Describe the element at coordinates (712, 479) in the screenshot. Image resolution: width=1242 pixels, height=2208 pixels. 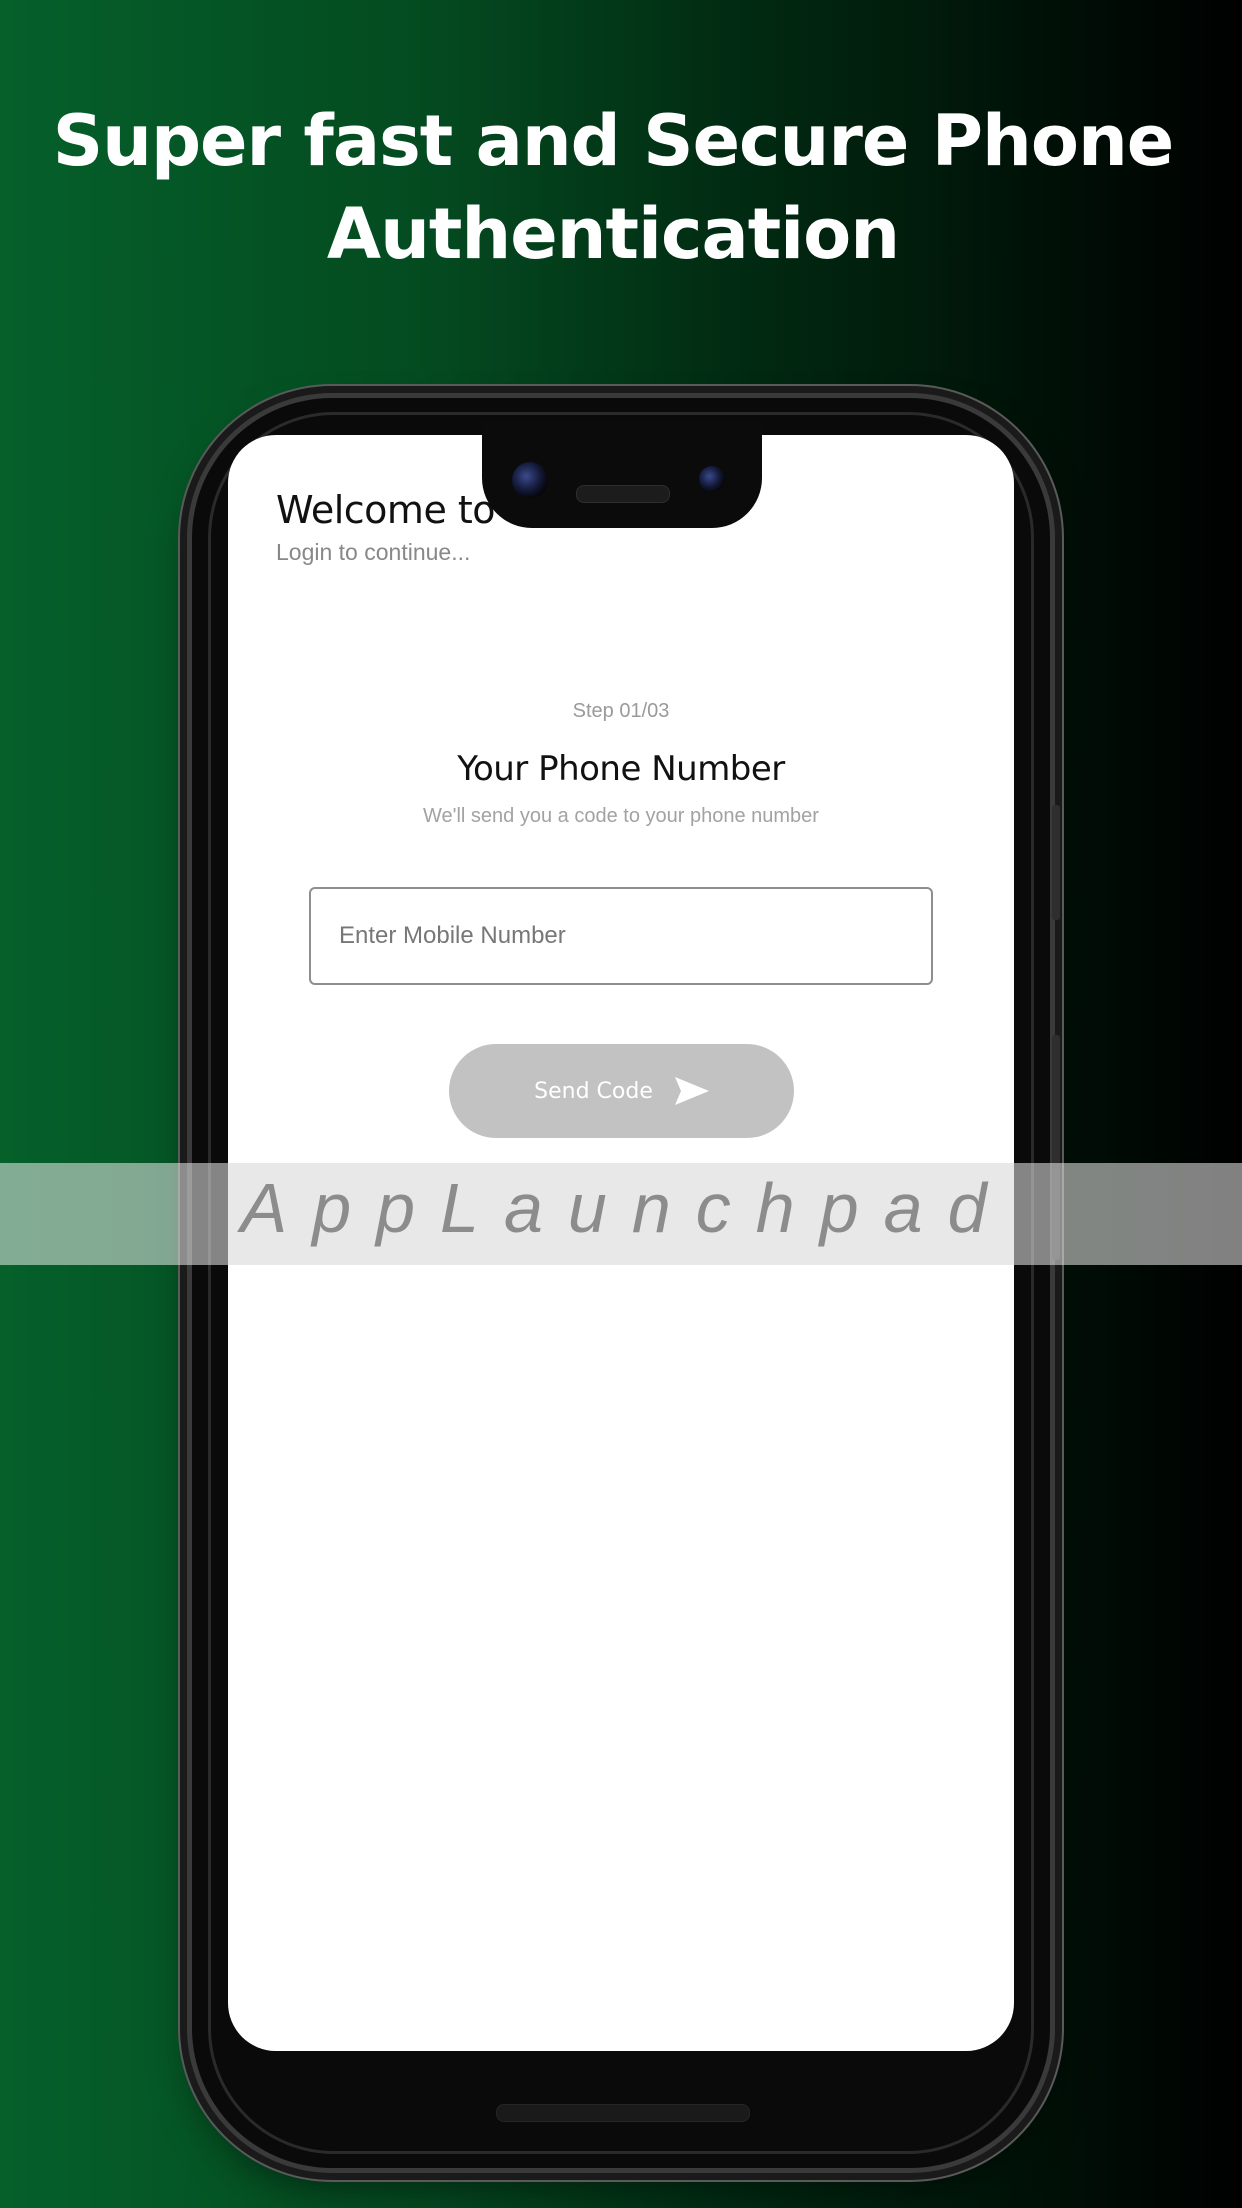
I see `sensor-icon` at that location.